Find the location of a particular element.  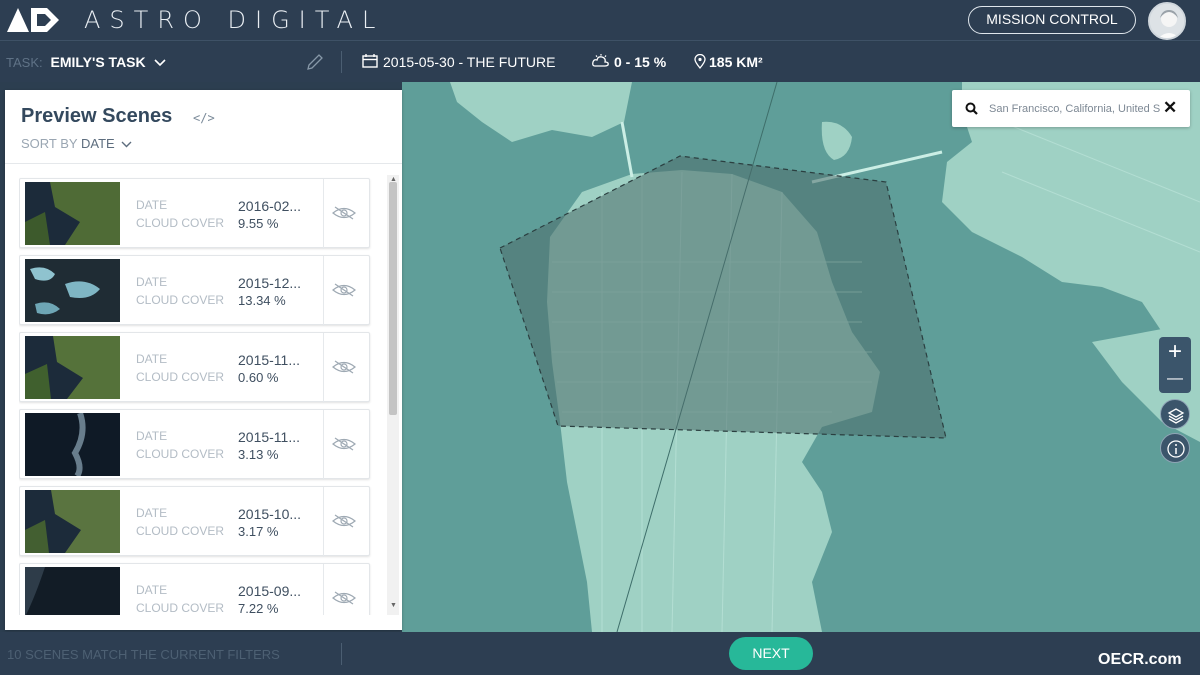

scene-cloud-cover: 7.22 % is located at coordinates (258, 608).